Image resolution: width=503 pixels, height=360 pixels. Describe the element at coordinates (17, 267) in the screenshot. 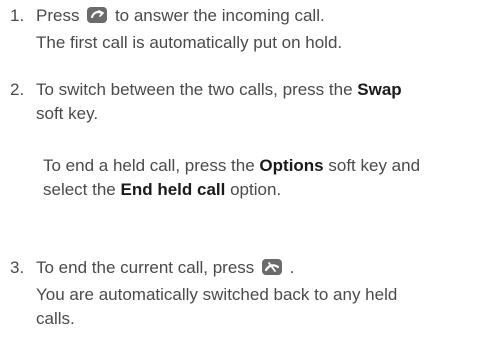

I see `step-number: 3.` at that location.